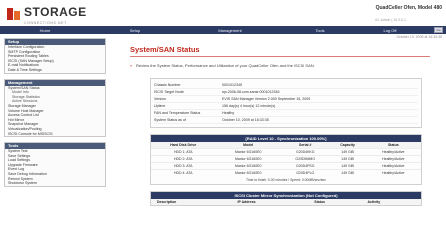 Image resolution: width=446 pixels, height=248 pixels. What do you see at coordinates (230, 30) in the screenshot?
I see `nav-management: Management` at bounding box center [230, 30].